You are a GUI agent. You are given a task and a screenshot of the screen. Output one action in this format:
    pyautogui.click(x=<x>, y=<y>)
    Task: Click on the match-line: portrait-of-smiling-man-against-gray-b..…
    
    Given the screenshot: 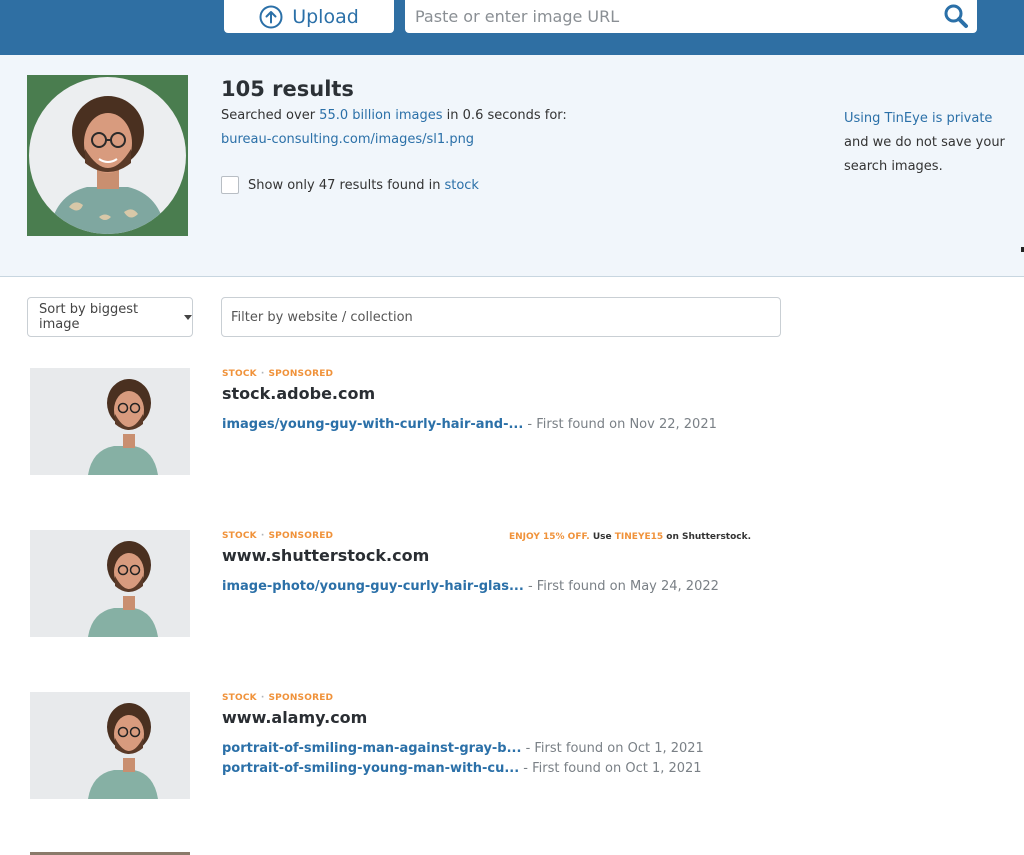 What is the action you would take?
    pyautogui.click(x=463, y=748)
    